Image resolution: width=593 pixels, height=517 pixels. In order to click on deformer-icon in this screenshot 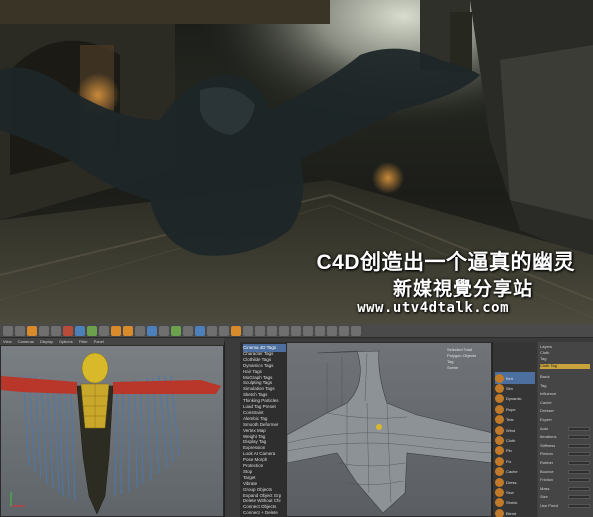, I will do `click(200, 331)`.